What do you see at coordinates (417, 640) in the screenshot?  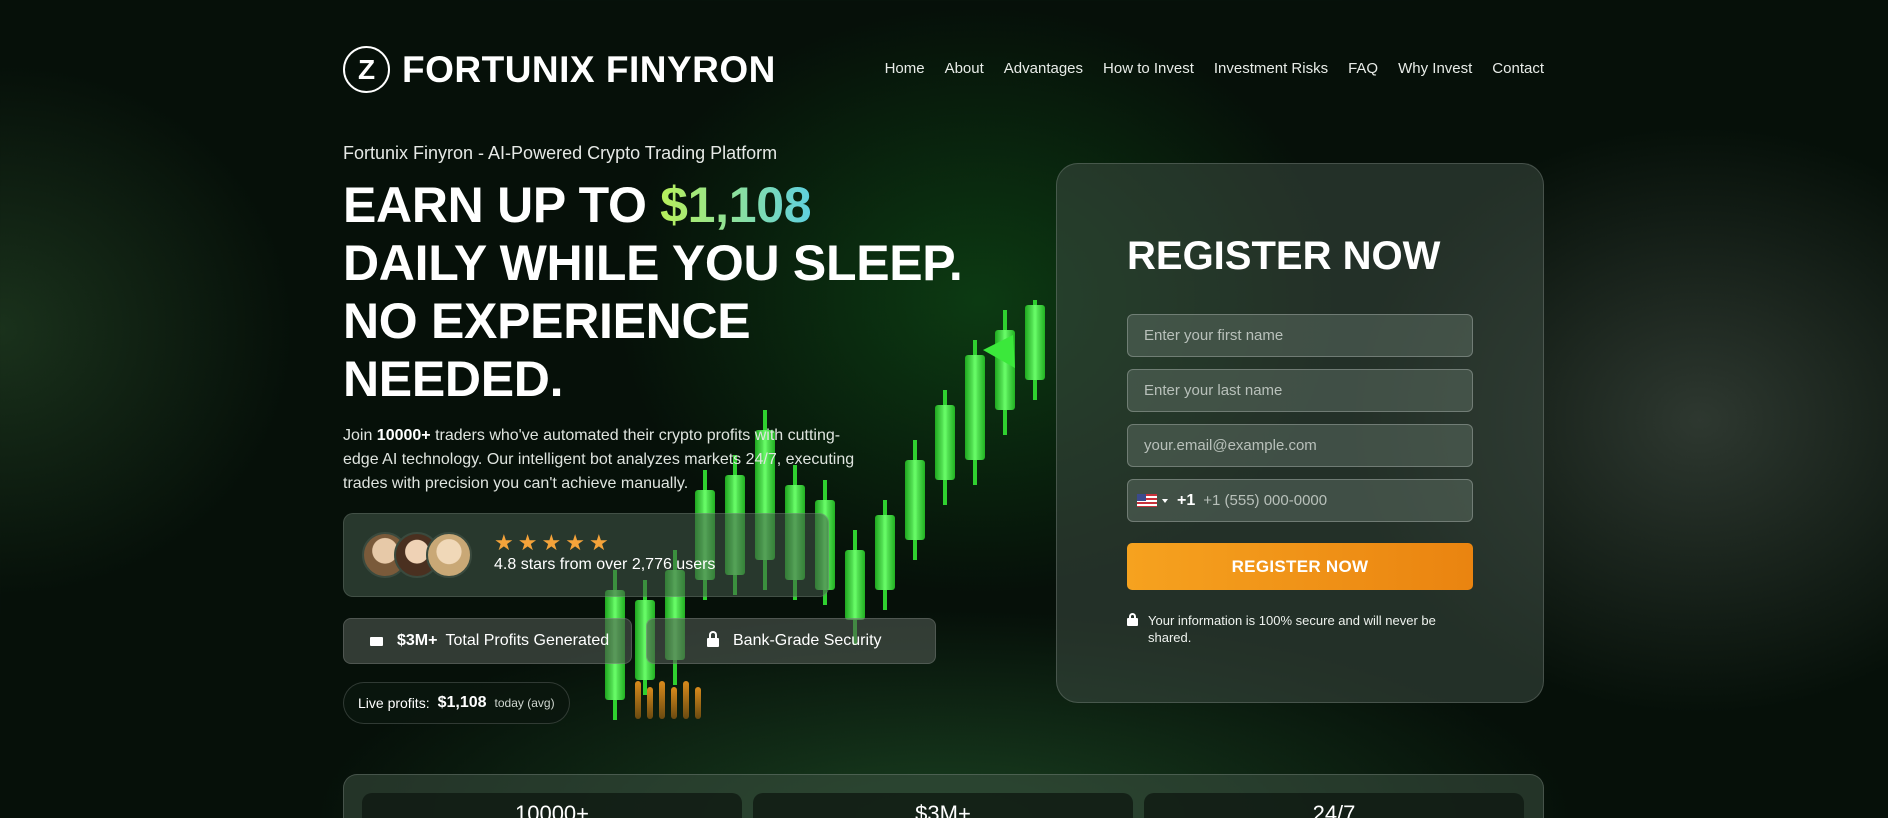 I see `profits-value: $3M+` at bounding box center [417, 640].